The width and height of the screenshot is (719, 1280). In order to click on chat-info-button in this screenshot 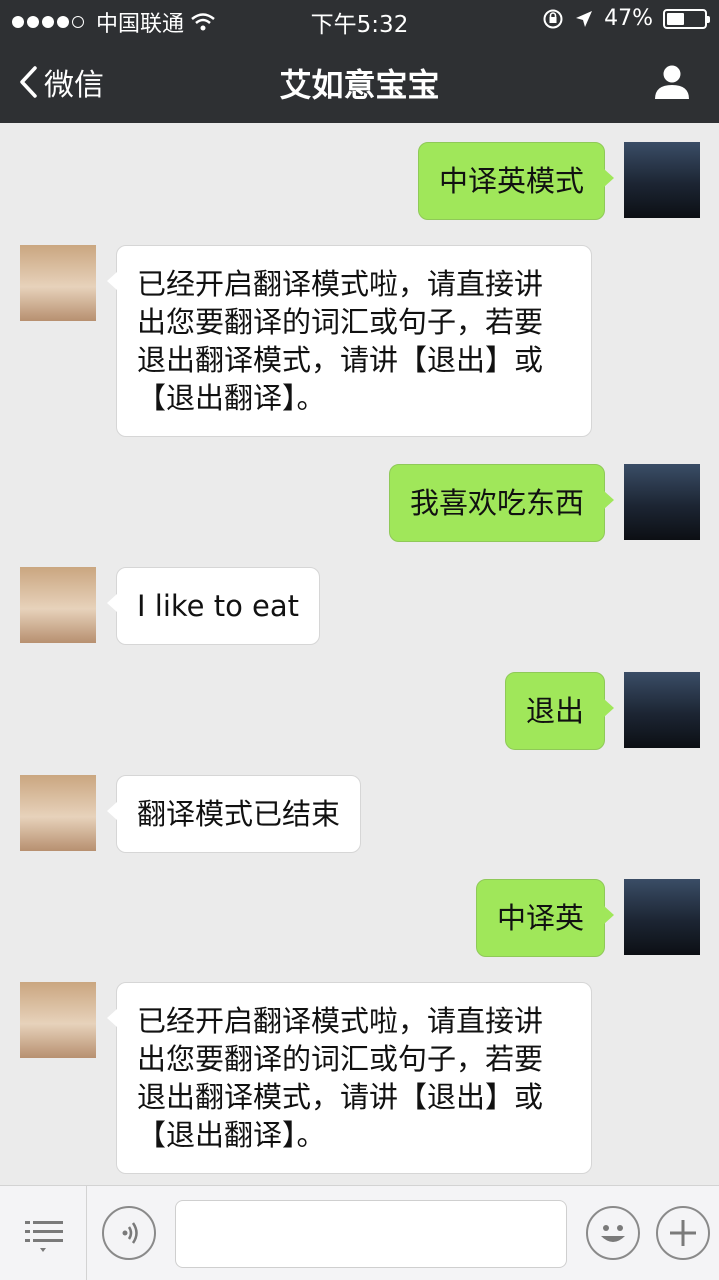, I will do `click(672, 84)`.